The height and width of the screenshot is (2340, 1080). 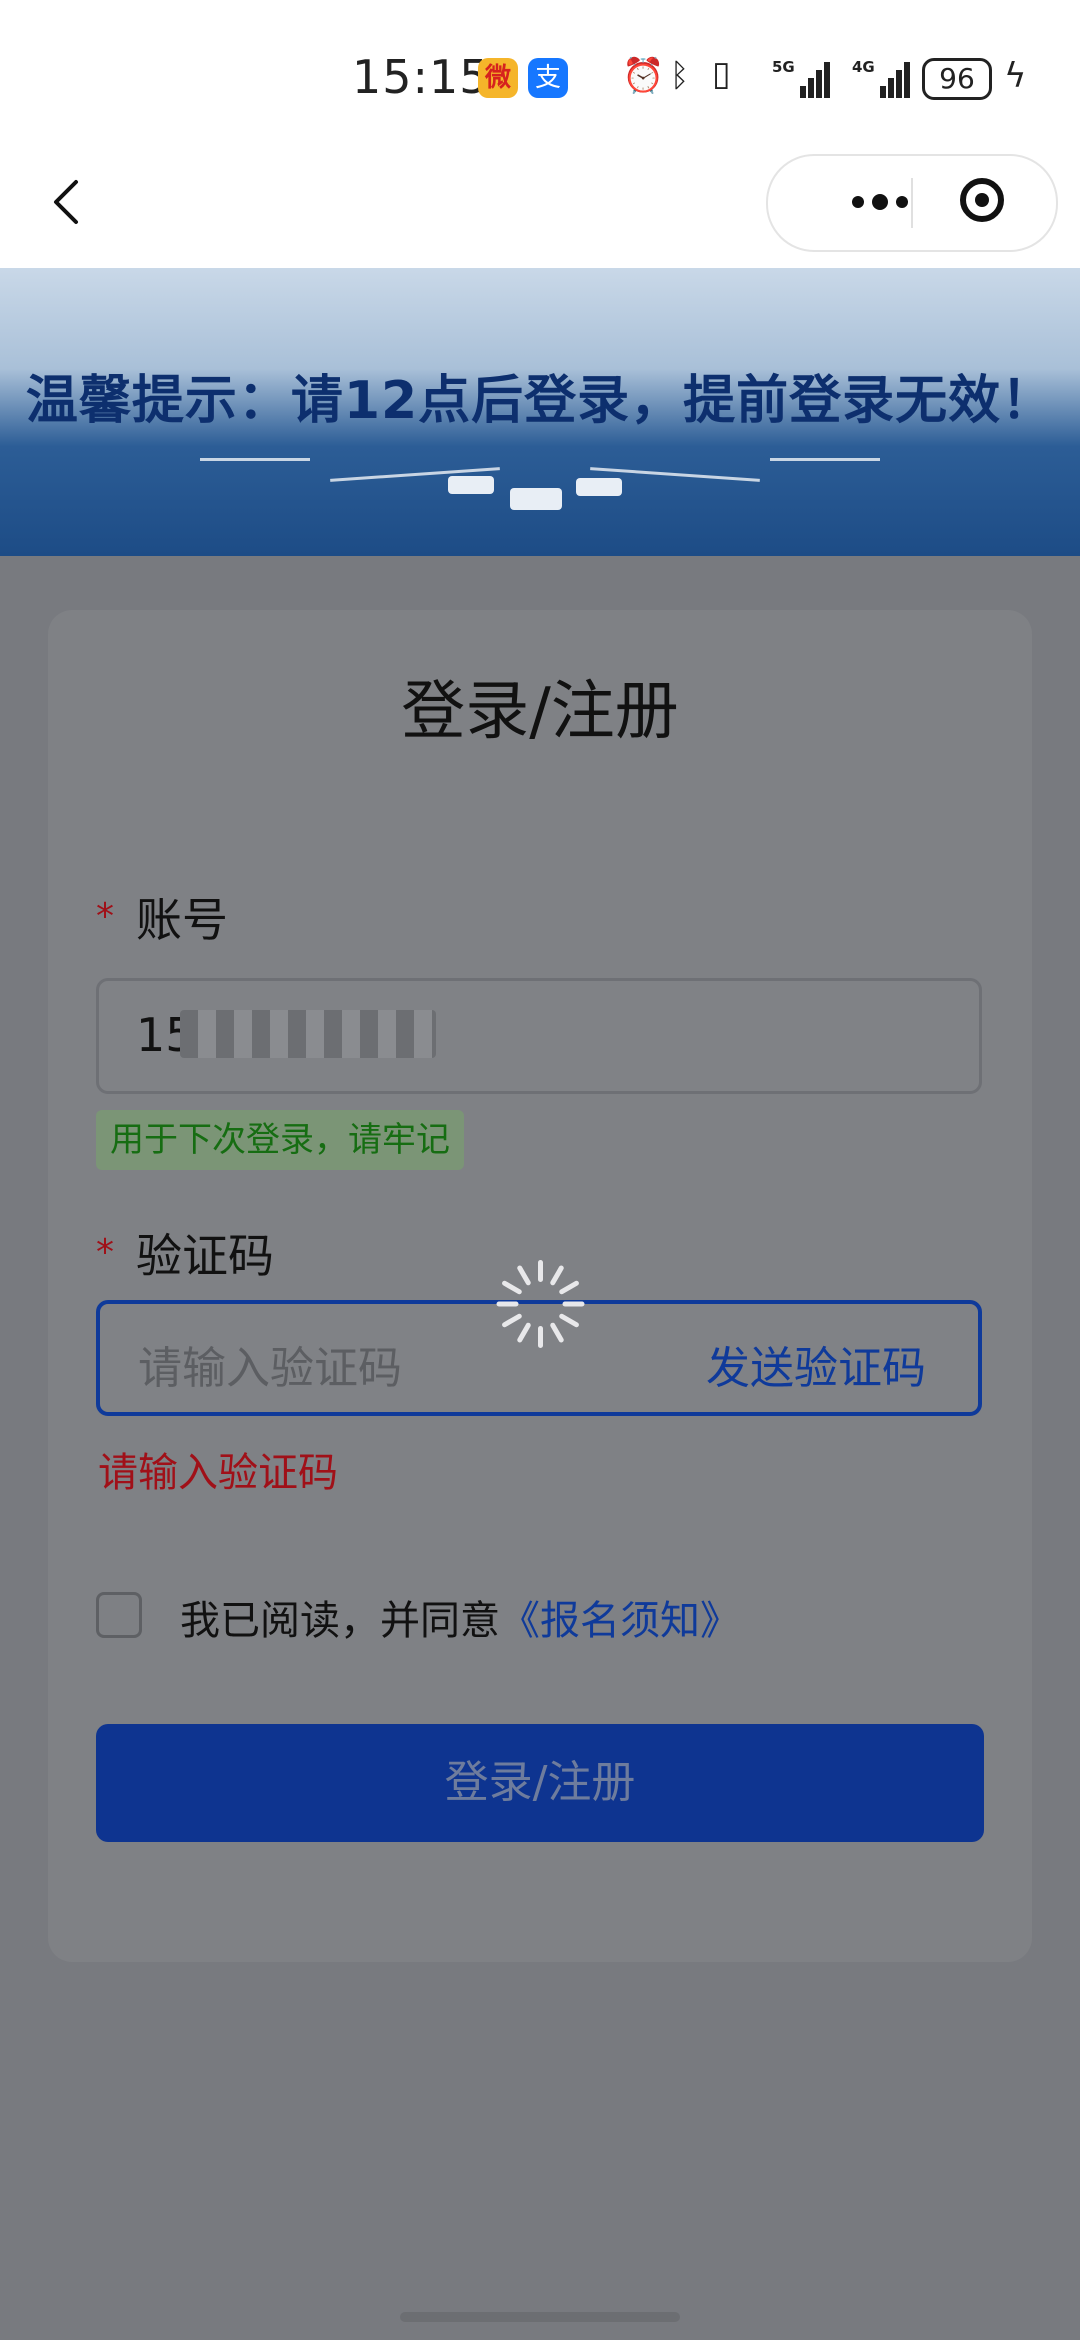 What do you see at coordinates (205, 1256) in the screenshot?
I see `code-label: 验证码` at bounding box center [205, 1256].